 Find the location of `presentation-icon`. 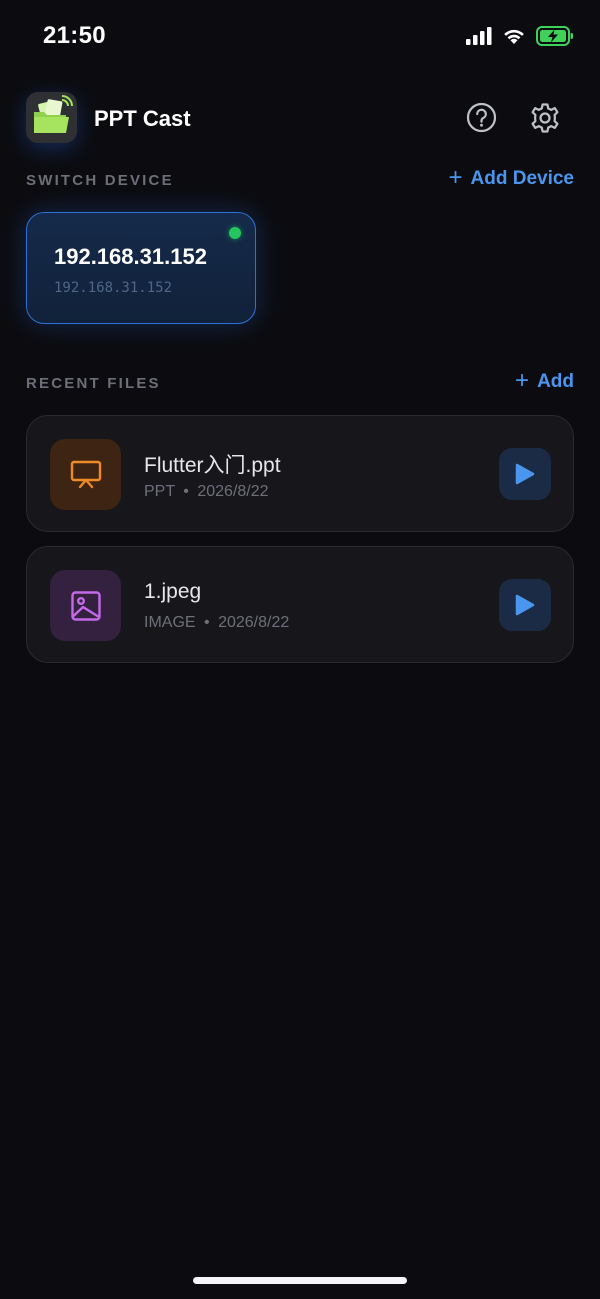

presentation-icon is located at coordinates (85, 474).